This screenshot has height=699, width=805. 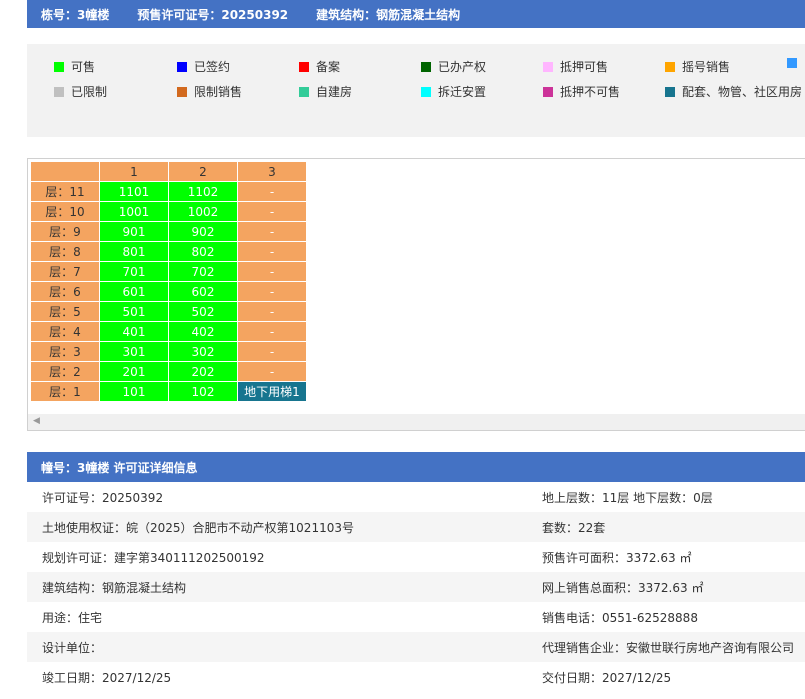 I want to click on unit-cell: 502, so click(x=203, y=311).